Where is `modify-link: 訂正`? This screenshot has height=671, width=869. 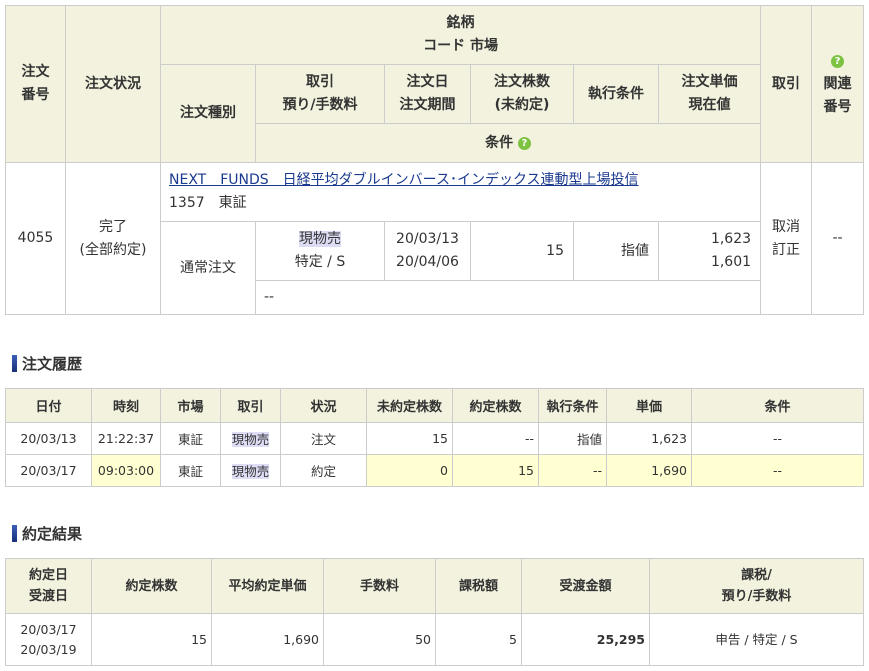
modify-link: 訂正 is located at coordinates (786, 250).